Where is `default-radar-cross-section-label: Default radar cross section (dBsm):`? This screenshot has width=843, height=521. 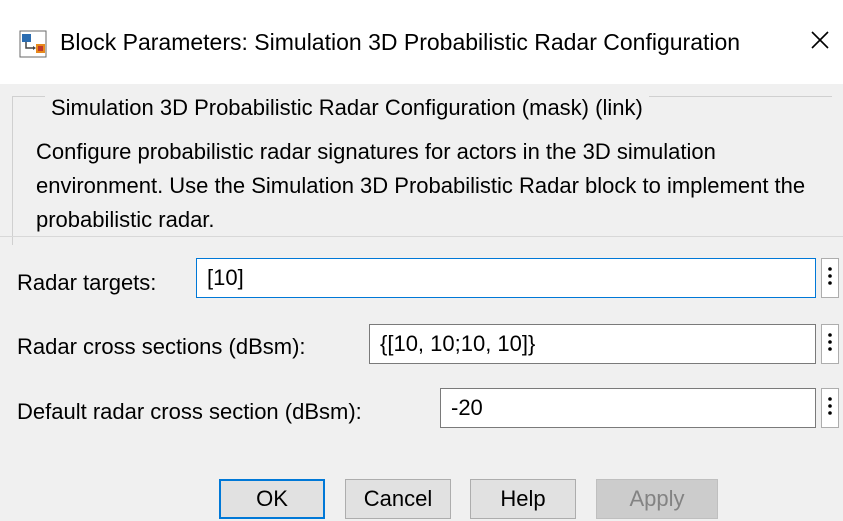
default-radar-cross-section-label: Default radar cross section (dBsm): is located at coordinates (189, 411).